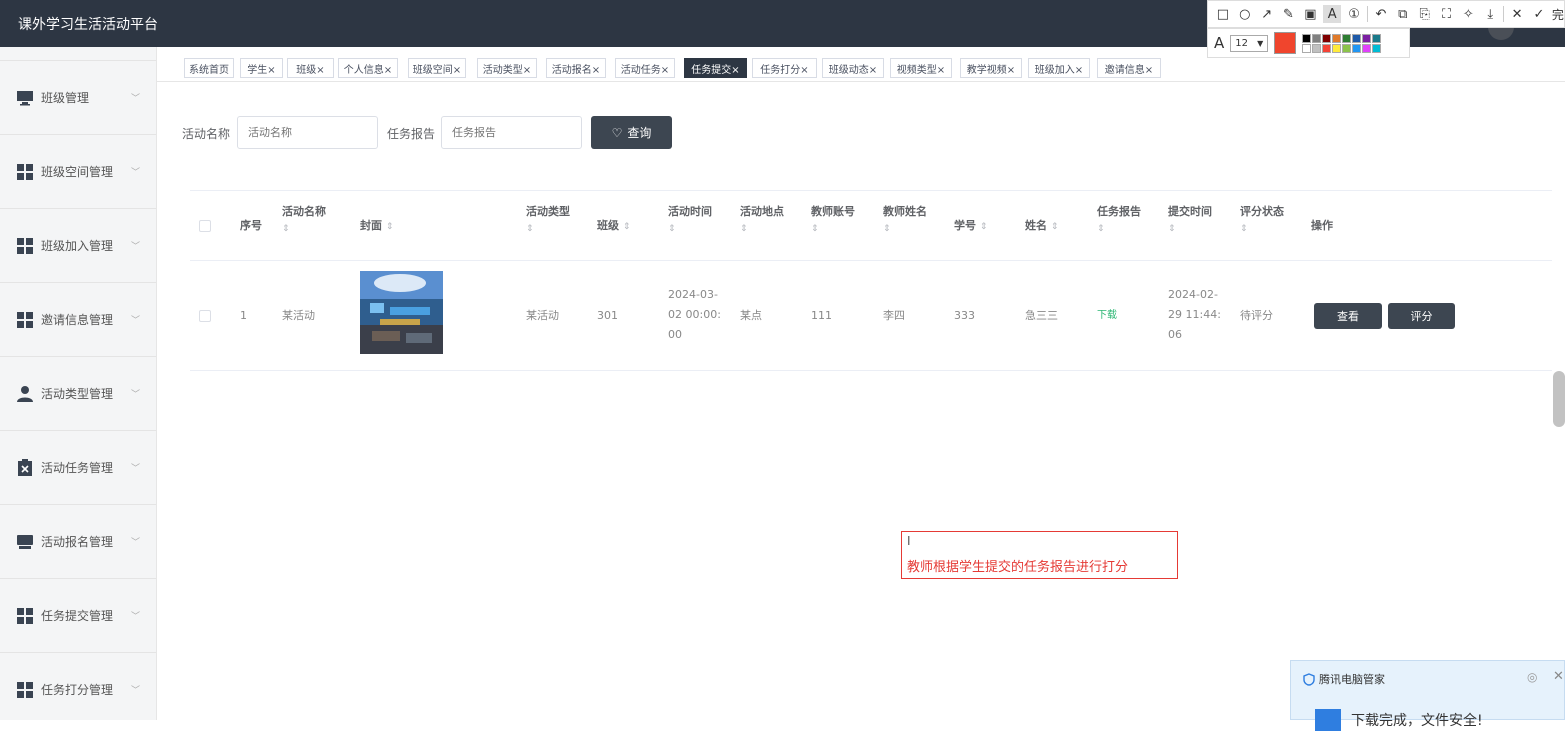 The height and width of the screenshot is (731, 1565). Describe the element at coordinates (511, 132) in the screenshot. I see `task-report-input` at that location.